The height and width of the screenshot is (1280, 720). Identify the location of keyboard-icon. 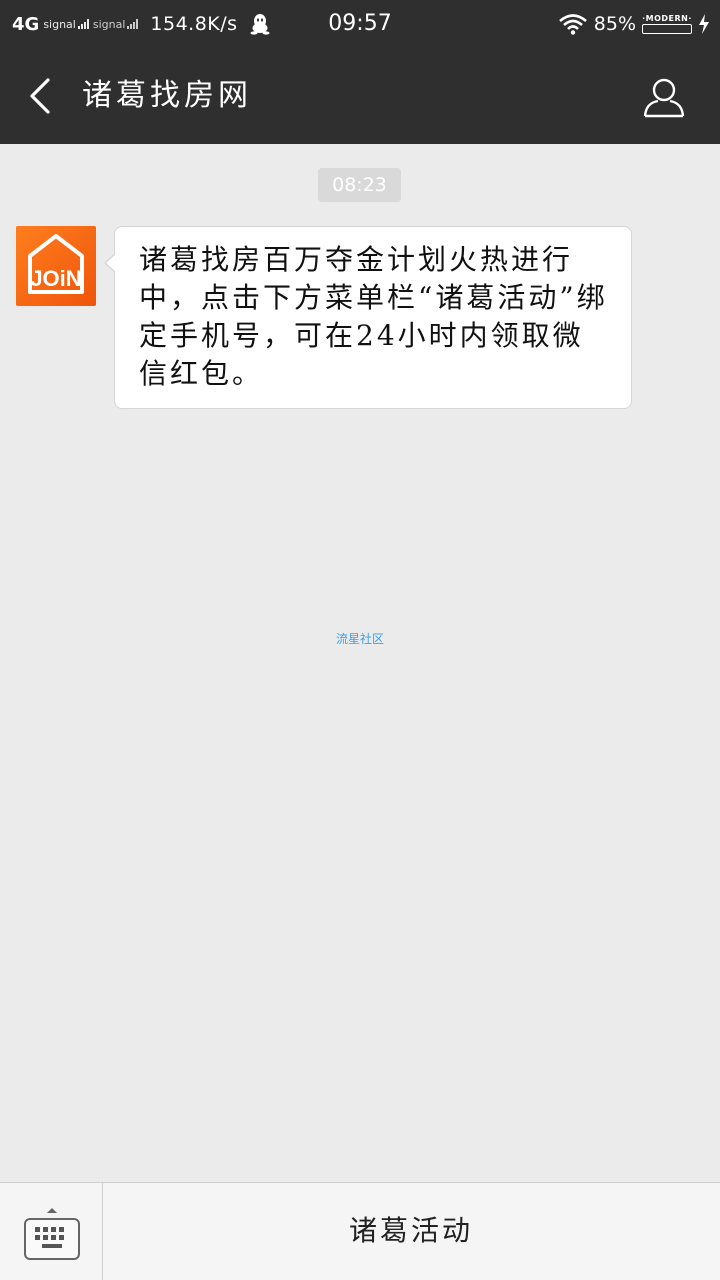
(52, 1234).